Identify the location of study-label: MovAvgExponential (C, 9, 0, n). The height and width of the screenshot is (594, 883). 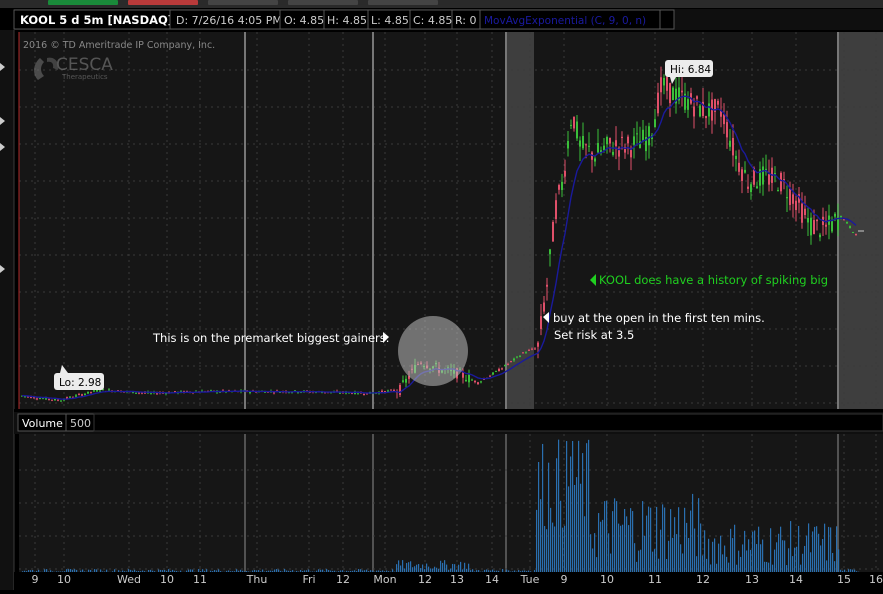
(565, 21).